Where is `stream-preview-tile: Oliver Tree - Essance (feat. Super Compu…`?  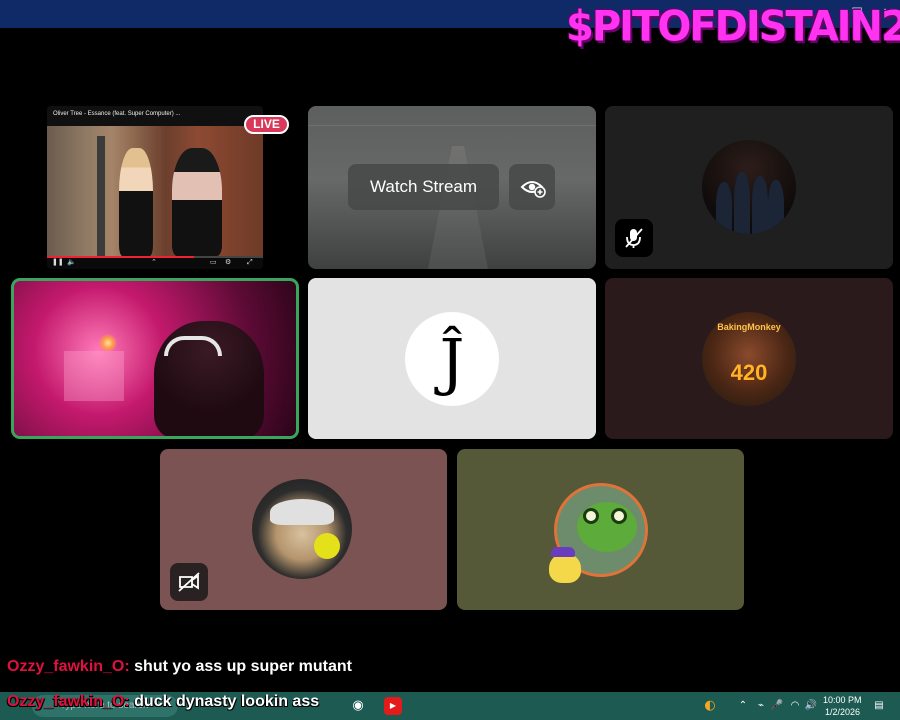 stream-preview-tile: Oliver Tree - Essance (feat. Super Compu… is located at coordinates (155, 187).